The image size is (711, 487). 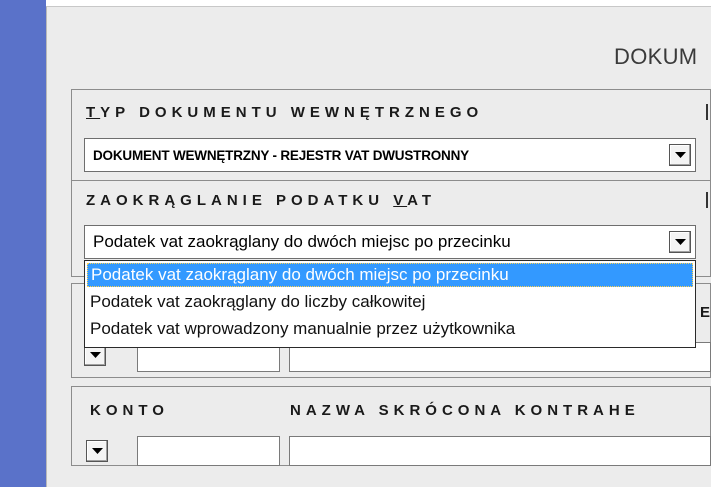 I want to click on partial-column-letter: E, so click(x=705, y=312).